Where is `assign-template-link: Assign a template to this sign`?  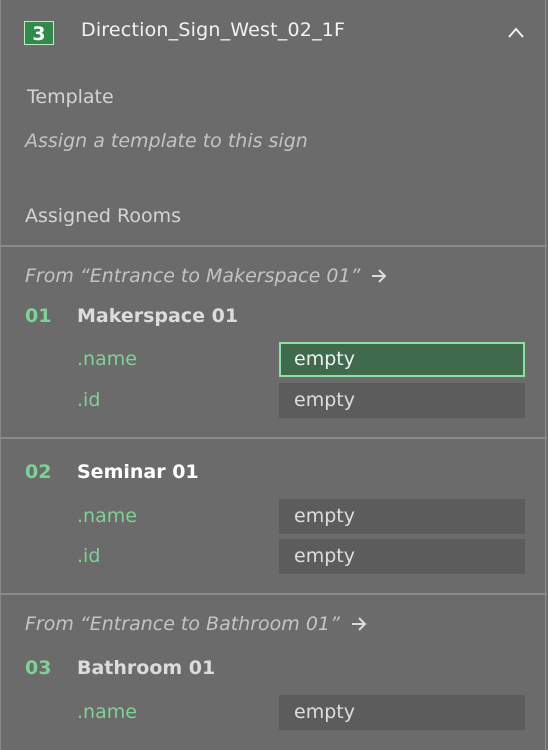 assign-template-link: Assign a template to this sign is located at coordinates (166, 141).